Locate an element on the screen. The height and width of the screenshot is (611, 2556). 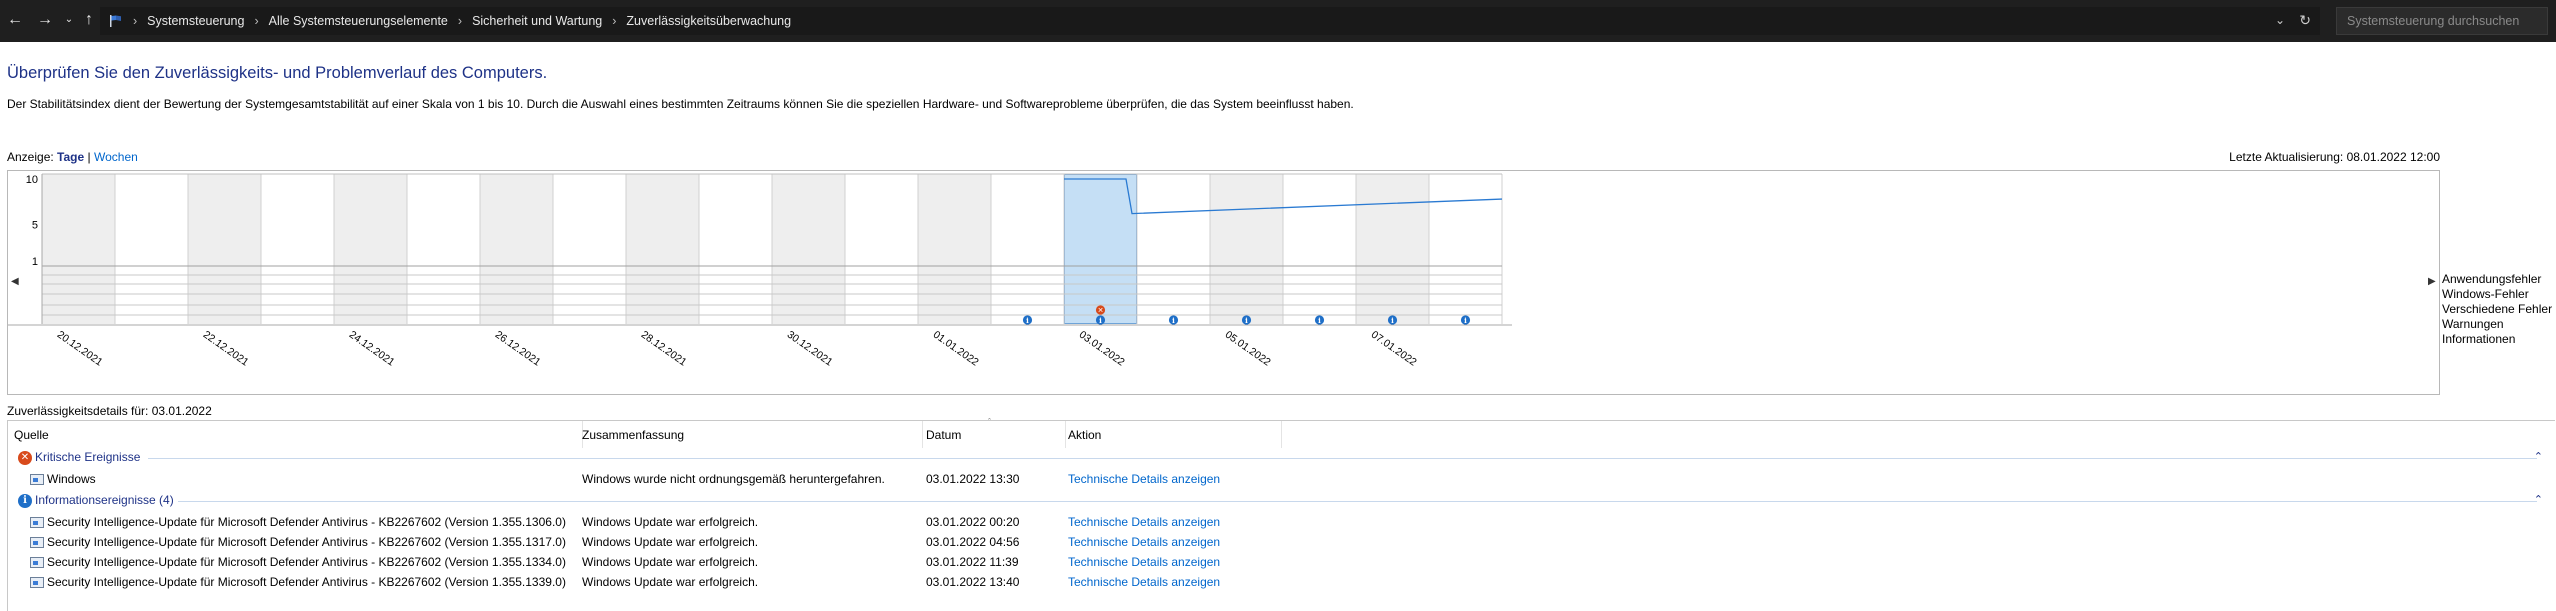
table-header: Quelle Zusammenfassung Datum ˆ Aktion is located at coordinates (1281, 432).